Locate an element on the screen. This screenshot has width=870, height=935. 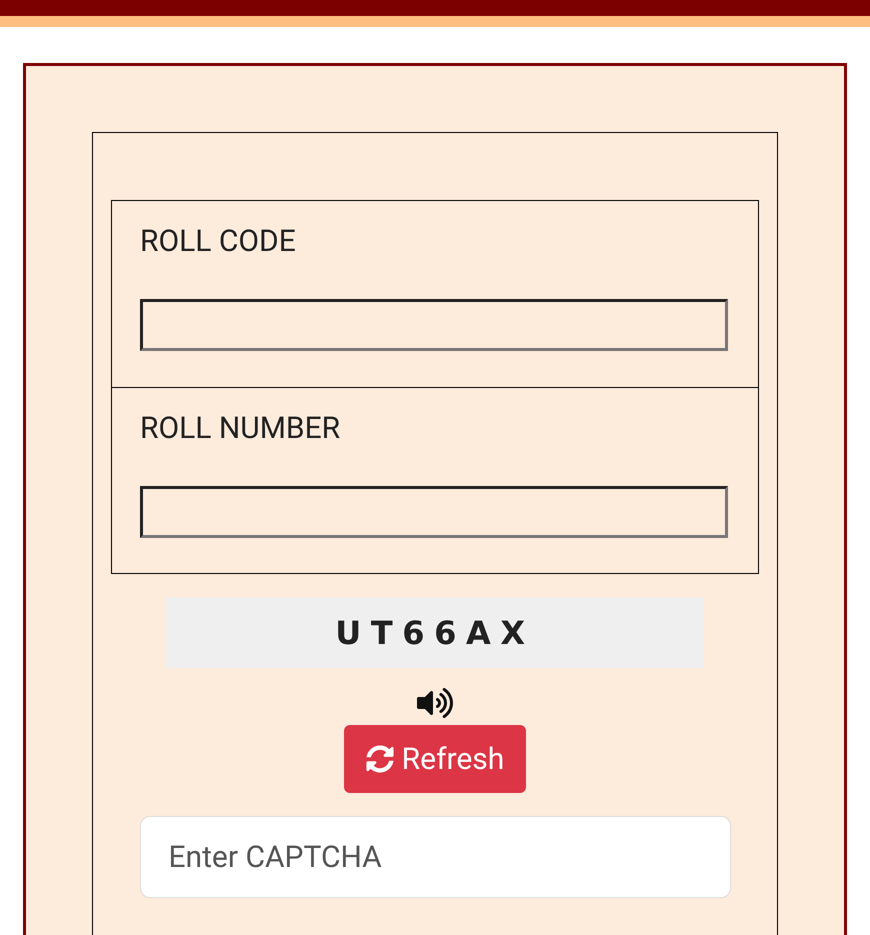
speaker-icon is located at coordinates (435, 703).